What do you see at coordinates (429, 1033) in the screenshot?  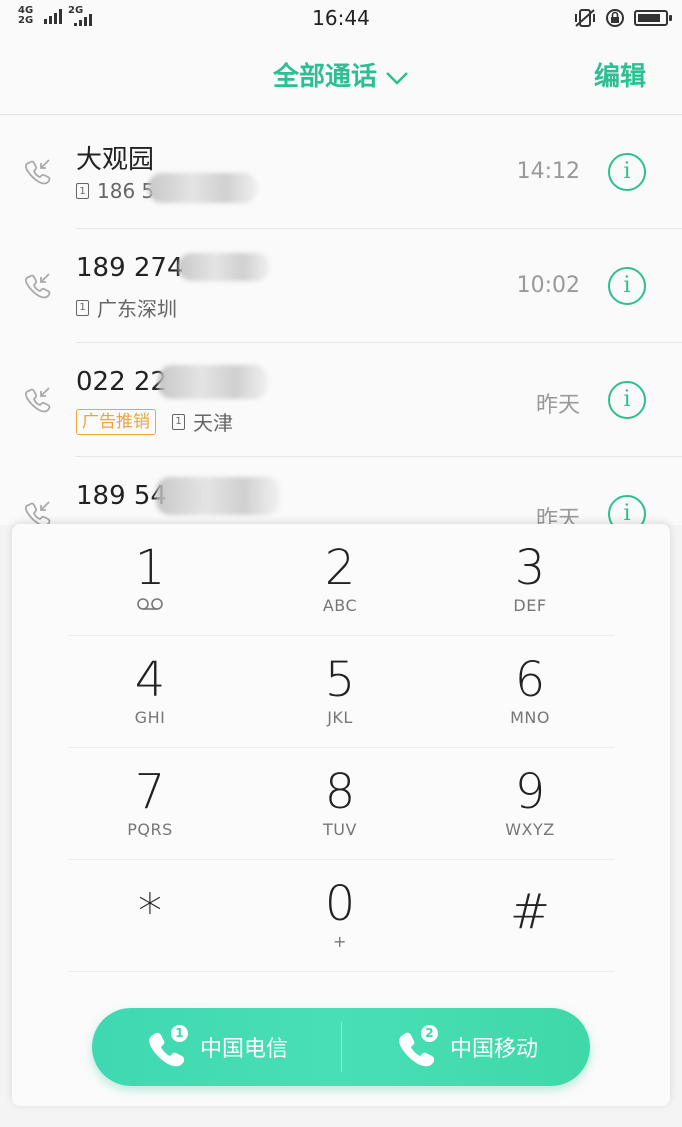 I see `sim-badge: 2` at bounding box center [429, 1033].